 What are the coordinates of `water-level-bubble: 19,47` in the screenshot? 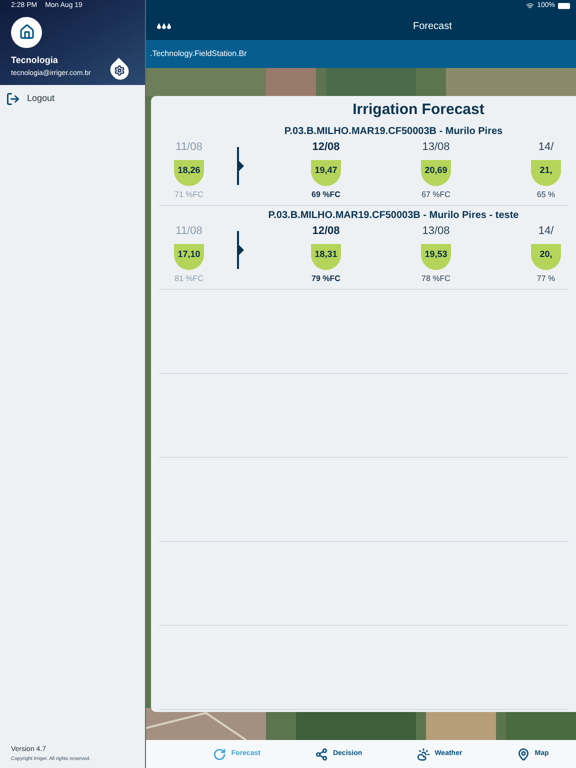 It's located at (326, 173).